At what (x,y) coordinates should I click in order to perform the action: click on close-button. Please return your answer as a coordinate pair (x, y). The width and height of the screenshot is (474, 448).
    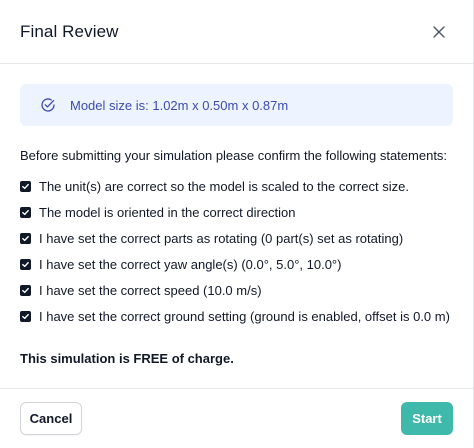
    Looking at the image, I should click on (439, 32).